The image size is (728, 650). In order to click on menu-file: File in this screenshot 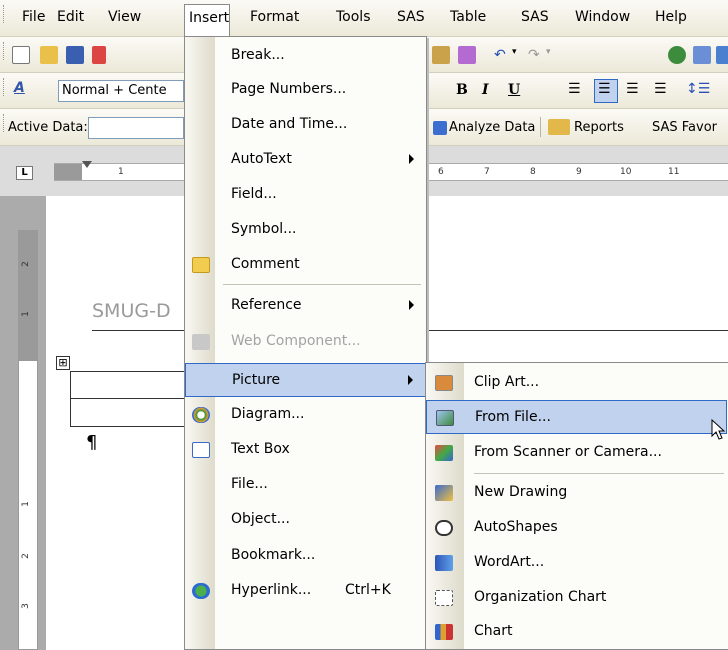, I will do `click(33, 17)`.